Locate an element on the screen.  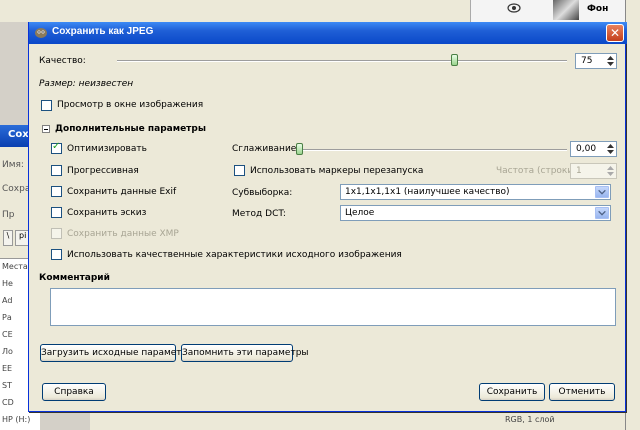
save-button: Сохранить is located at coordinates (512, 392).